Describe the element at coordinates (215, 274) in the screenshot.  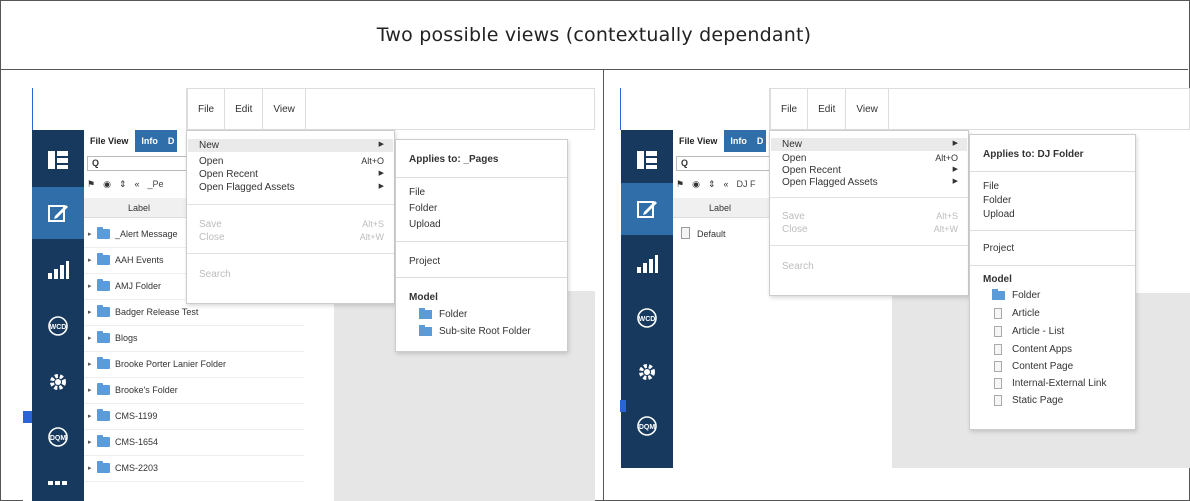
I see `menu-item-label: Search` at that location.